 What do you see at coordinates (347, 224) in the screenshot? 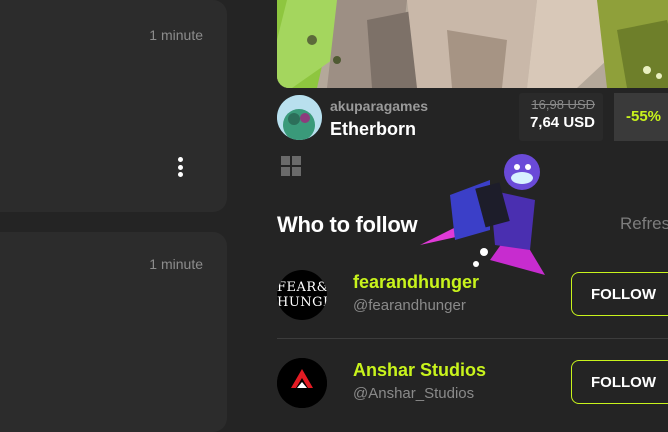
I see `who-to-follow-title: Who to follow` at bounding box center [347, 224].